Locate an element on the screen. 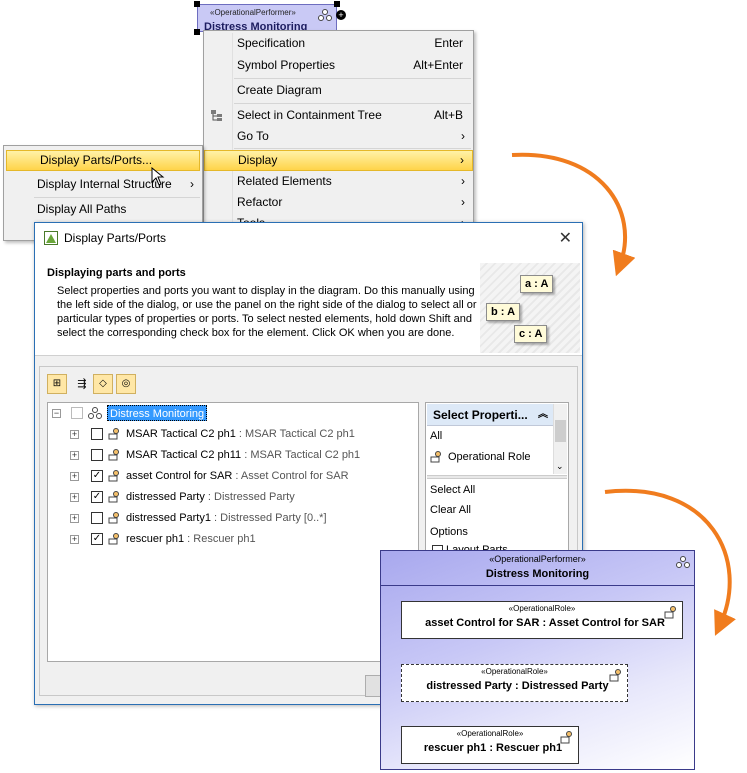 The width and height of the screenshot is (747, 773). collapse-up-icon: ︽ is located at coordinates (543, 415).